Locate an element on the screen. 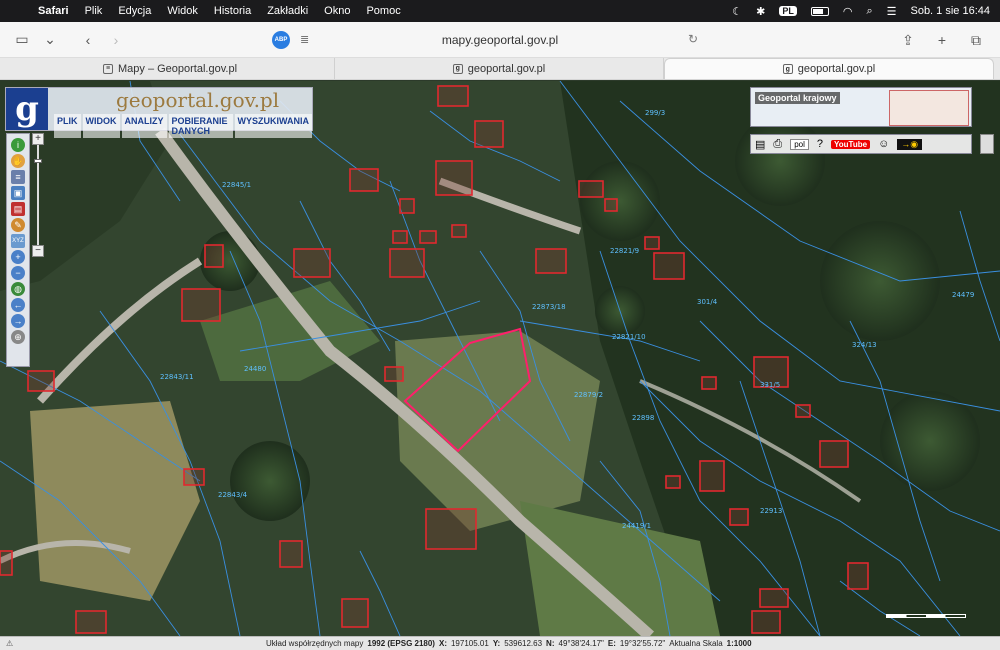  battery-icon is located at coordinates (819, 11).